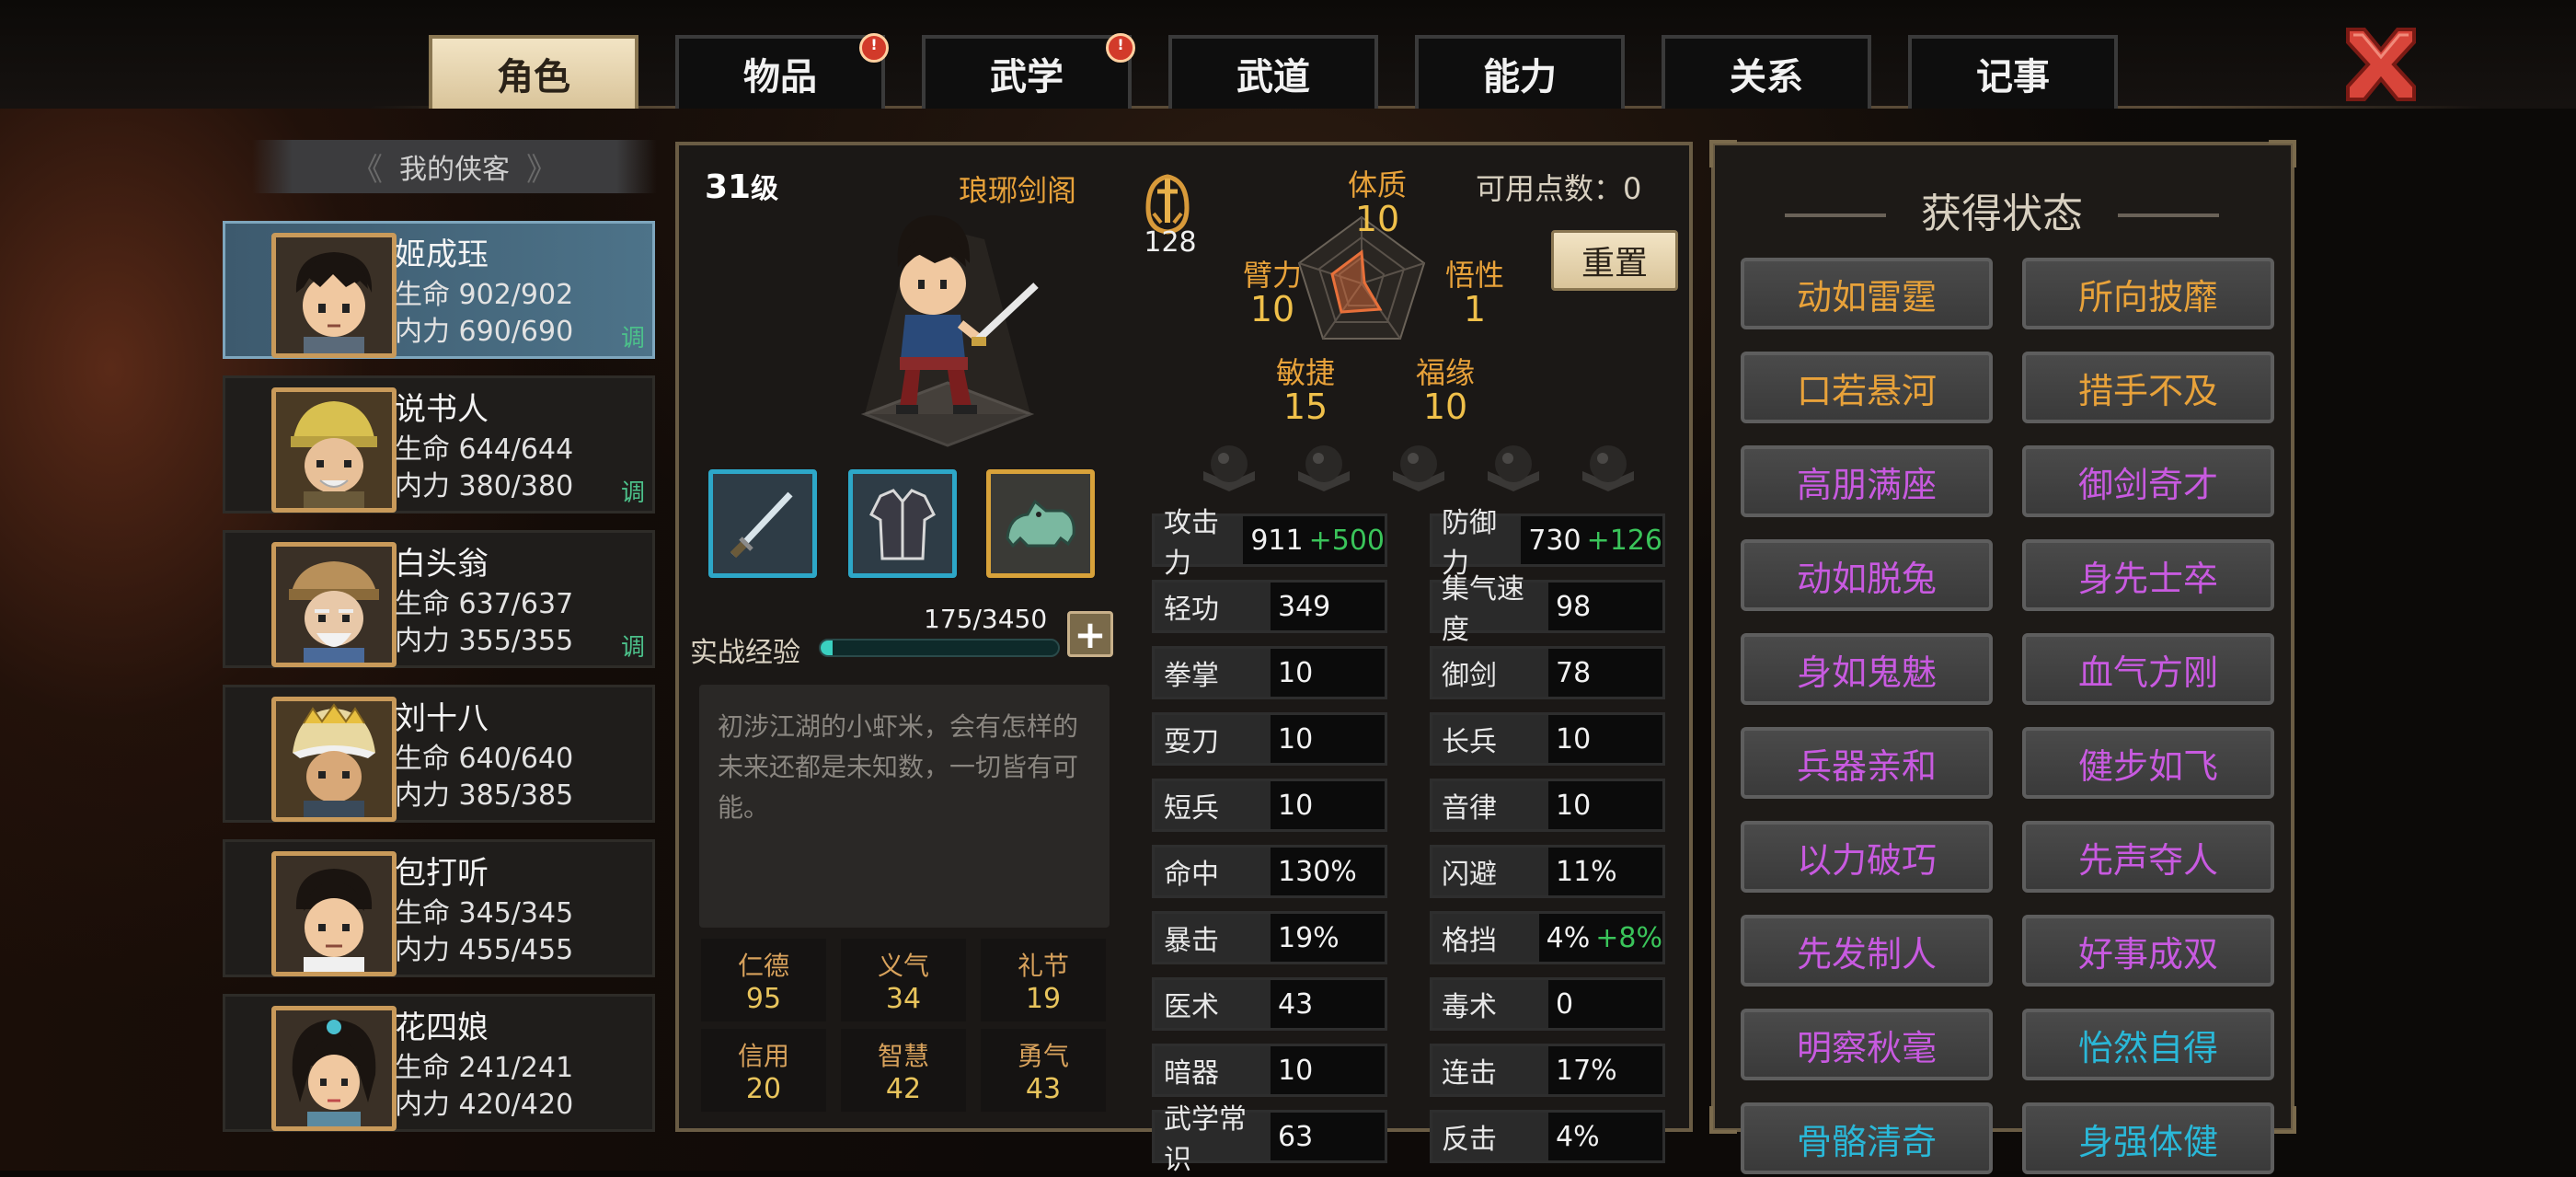  I want to click on status-tag: 口若悬河, so click(1867, 387).